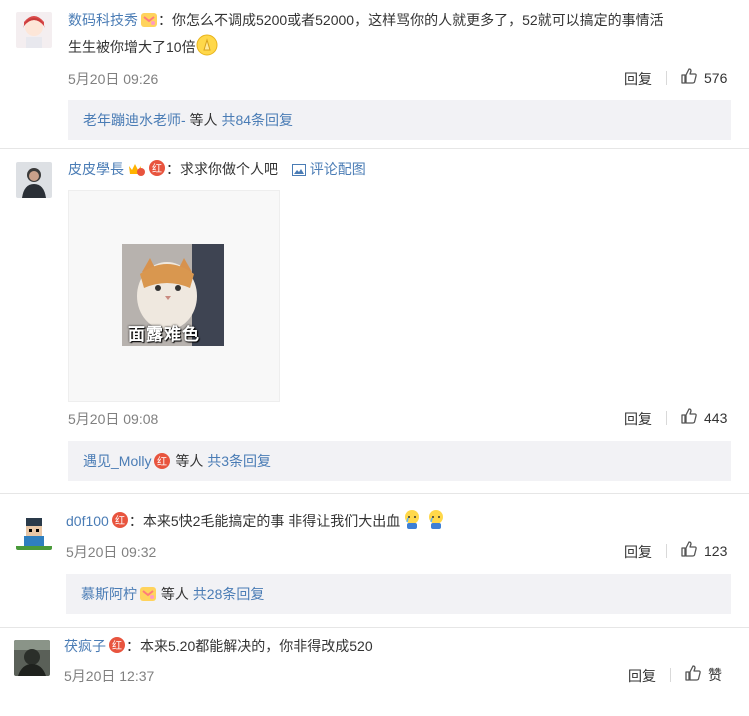  Describe the element at coordinates (87, 521) in the screenshot. I see `username: d0f100` at that location.